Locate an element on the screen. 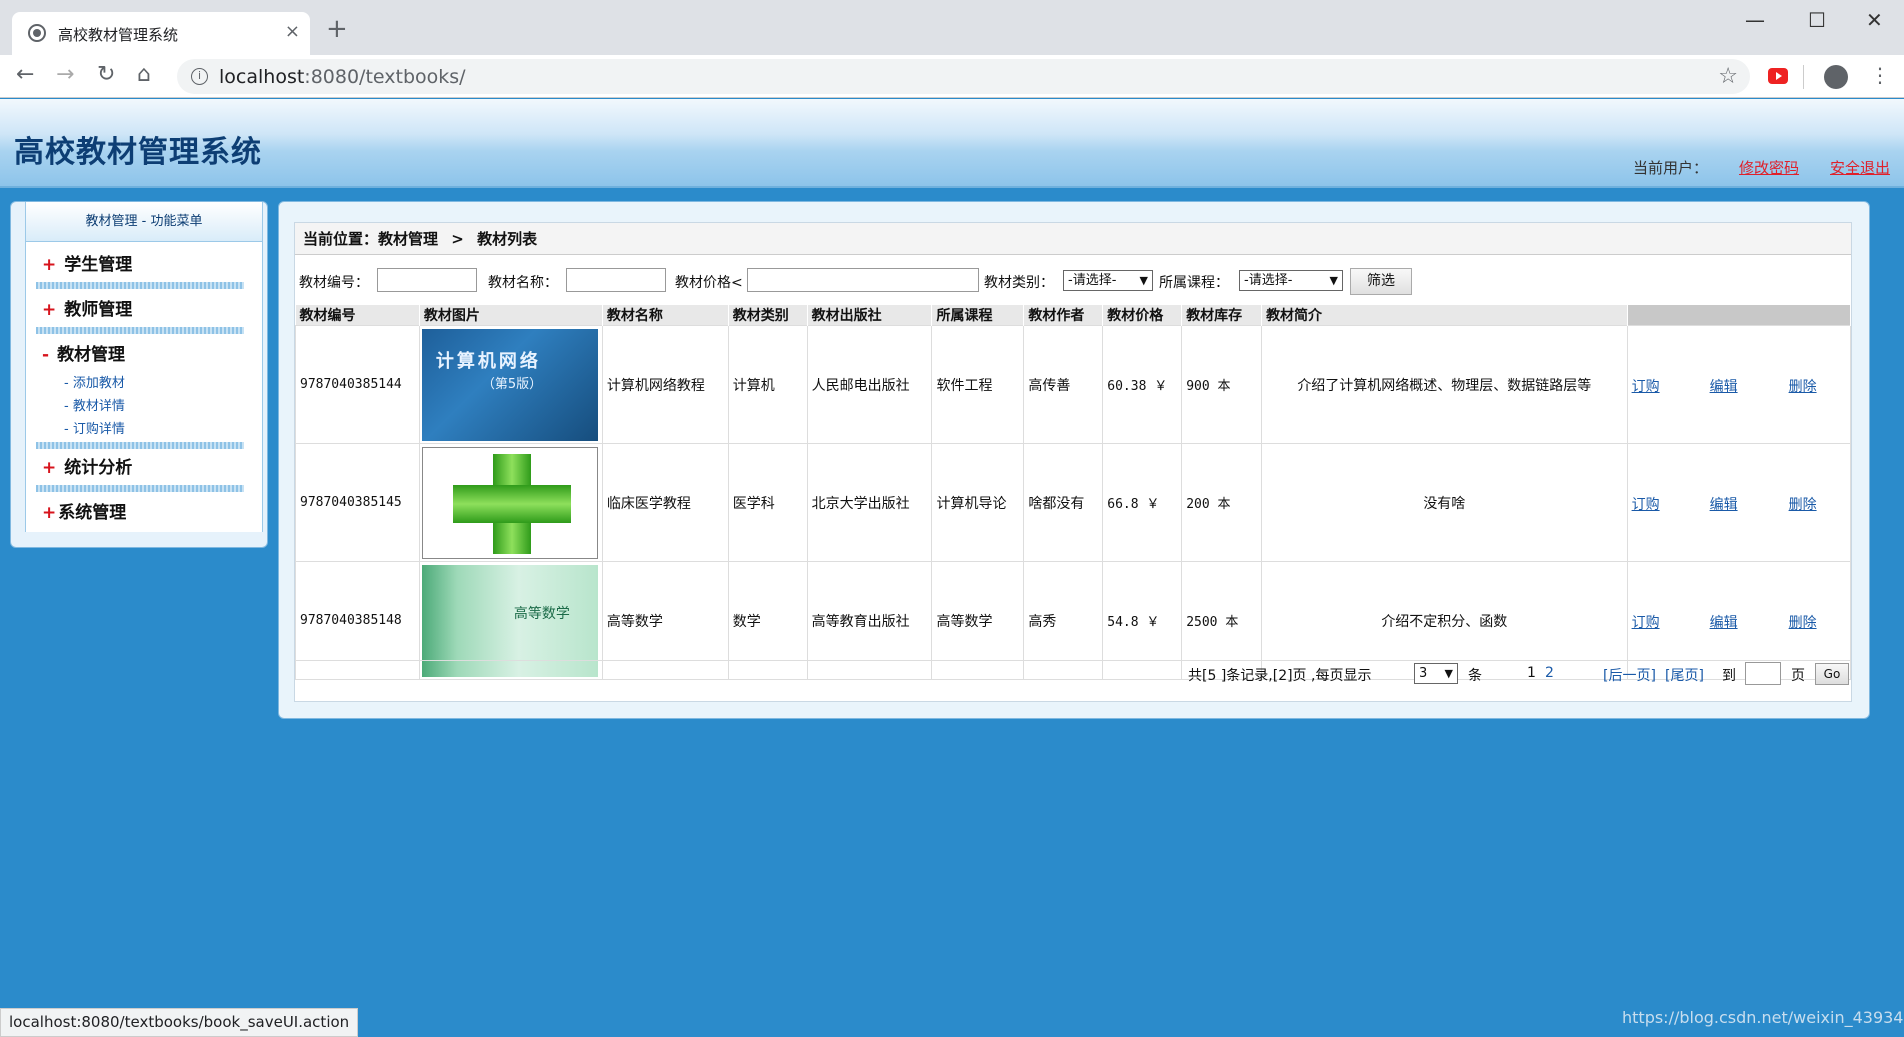  cell-publisher: 北京大学出版社 is located at coordinates (869, 502).